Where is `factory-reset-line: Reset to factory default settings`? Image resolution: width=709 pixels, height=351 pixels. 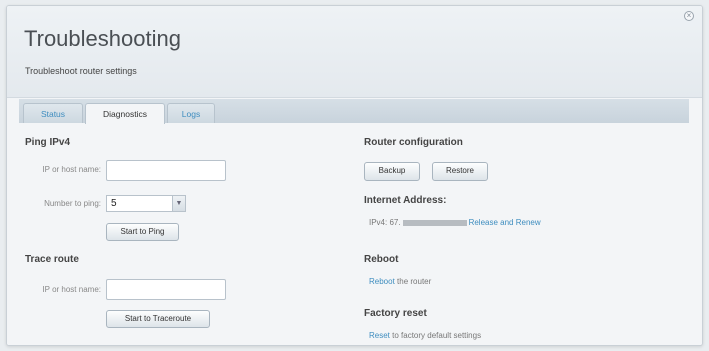
factory-reset-line: Reset to factory default settings is located at coordinates (425, 335).